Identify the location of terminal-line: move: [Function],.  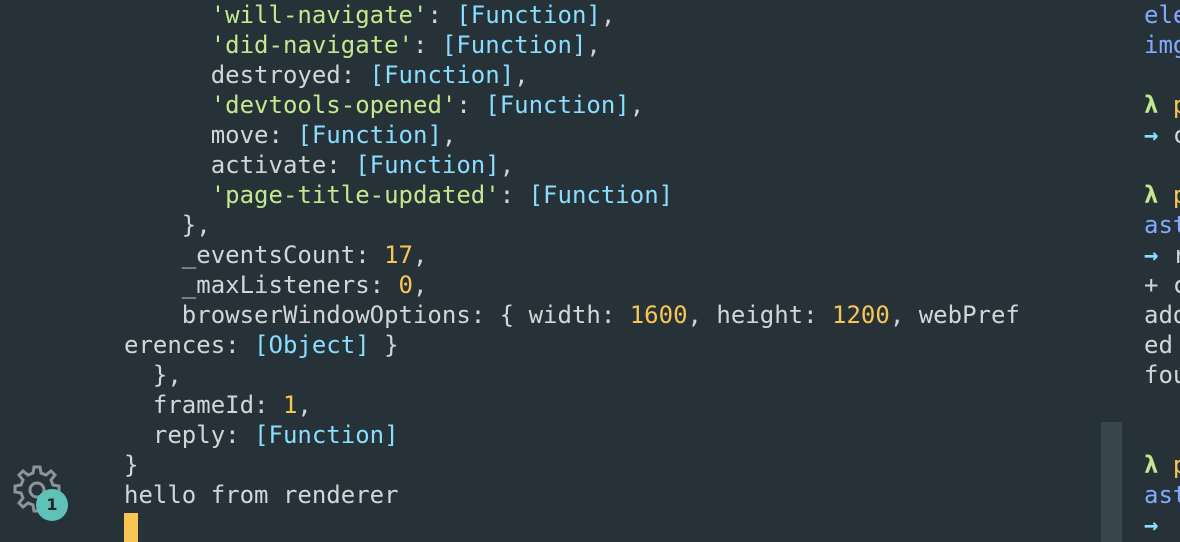
(290, 135).